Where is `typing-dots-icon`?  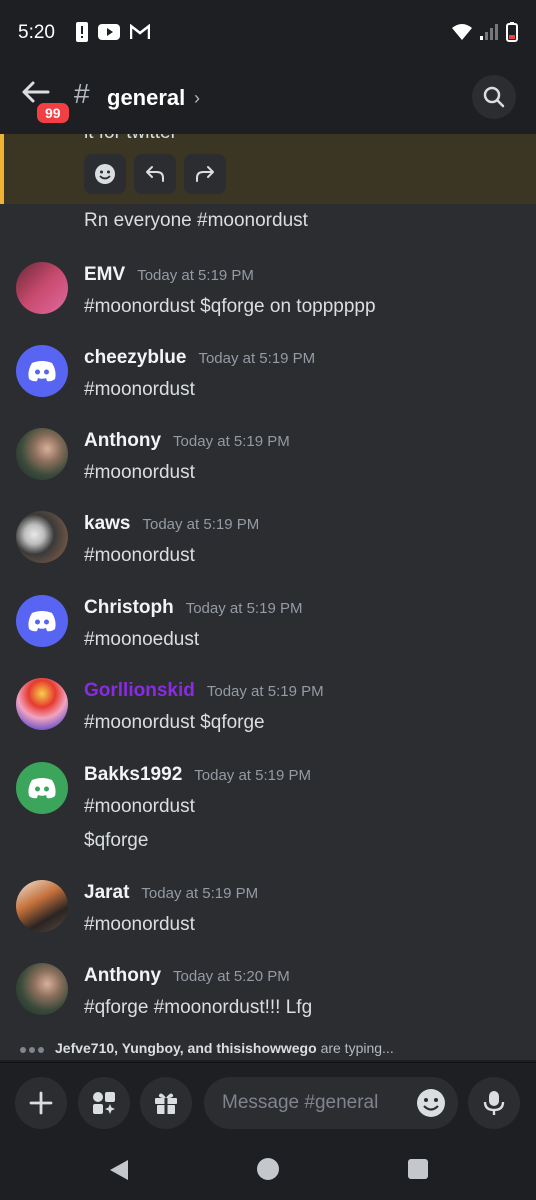
typing-dots-icon is located at coordinates (33, 1048).